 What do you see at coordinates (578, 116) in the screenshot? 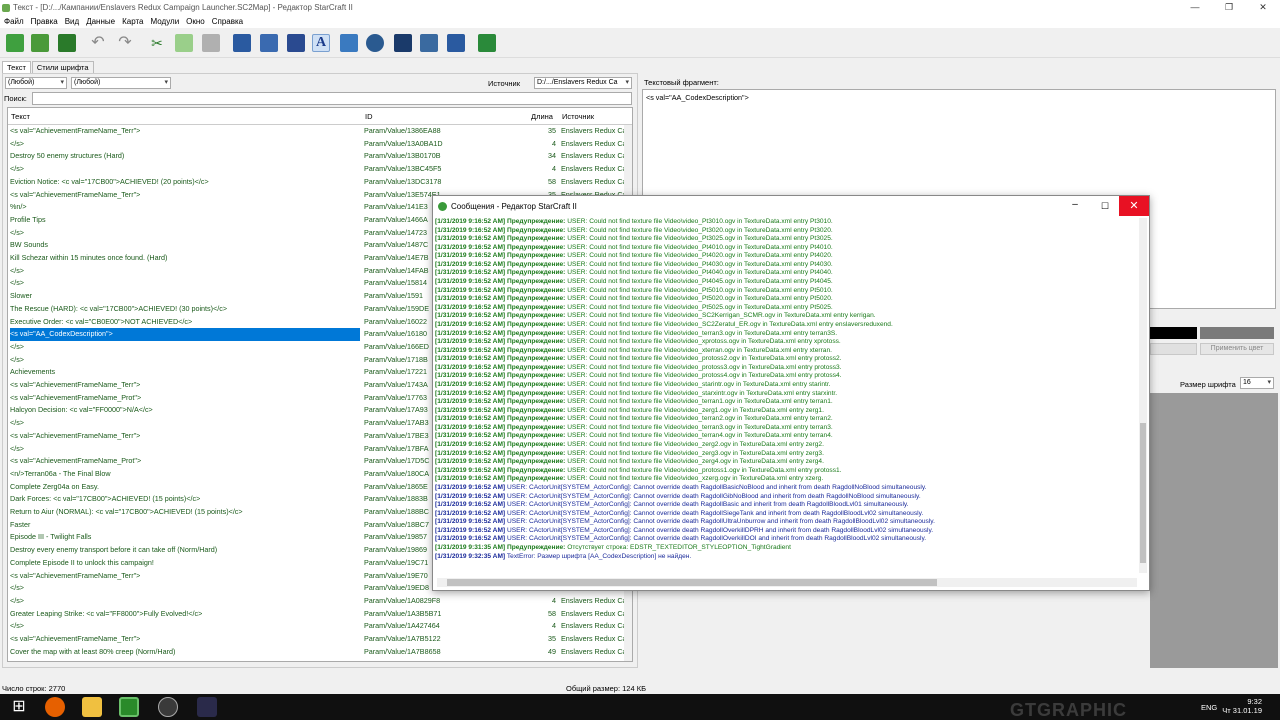
I see `col-source: Источник` at bounding box center [578, 116].